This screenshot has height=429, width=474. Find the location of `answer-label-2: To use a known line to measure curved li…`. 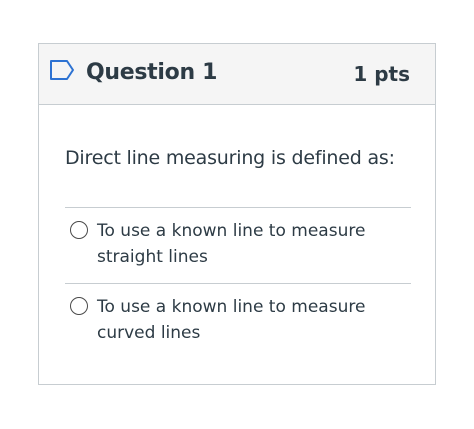

answer-label-2: To use a known line to measure curved li… is located at coordinates (247, 320).